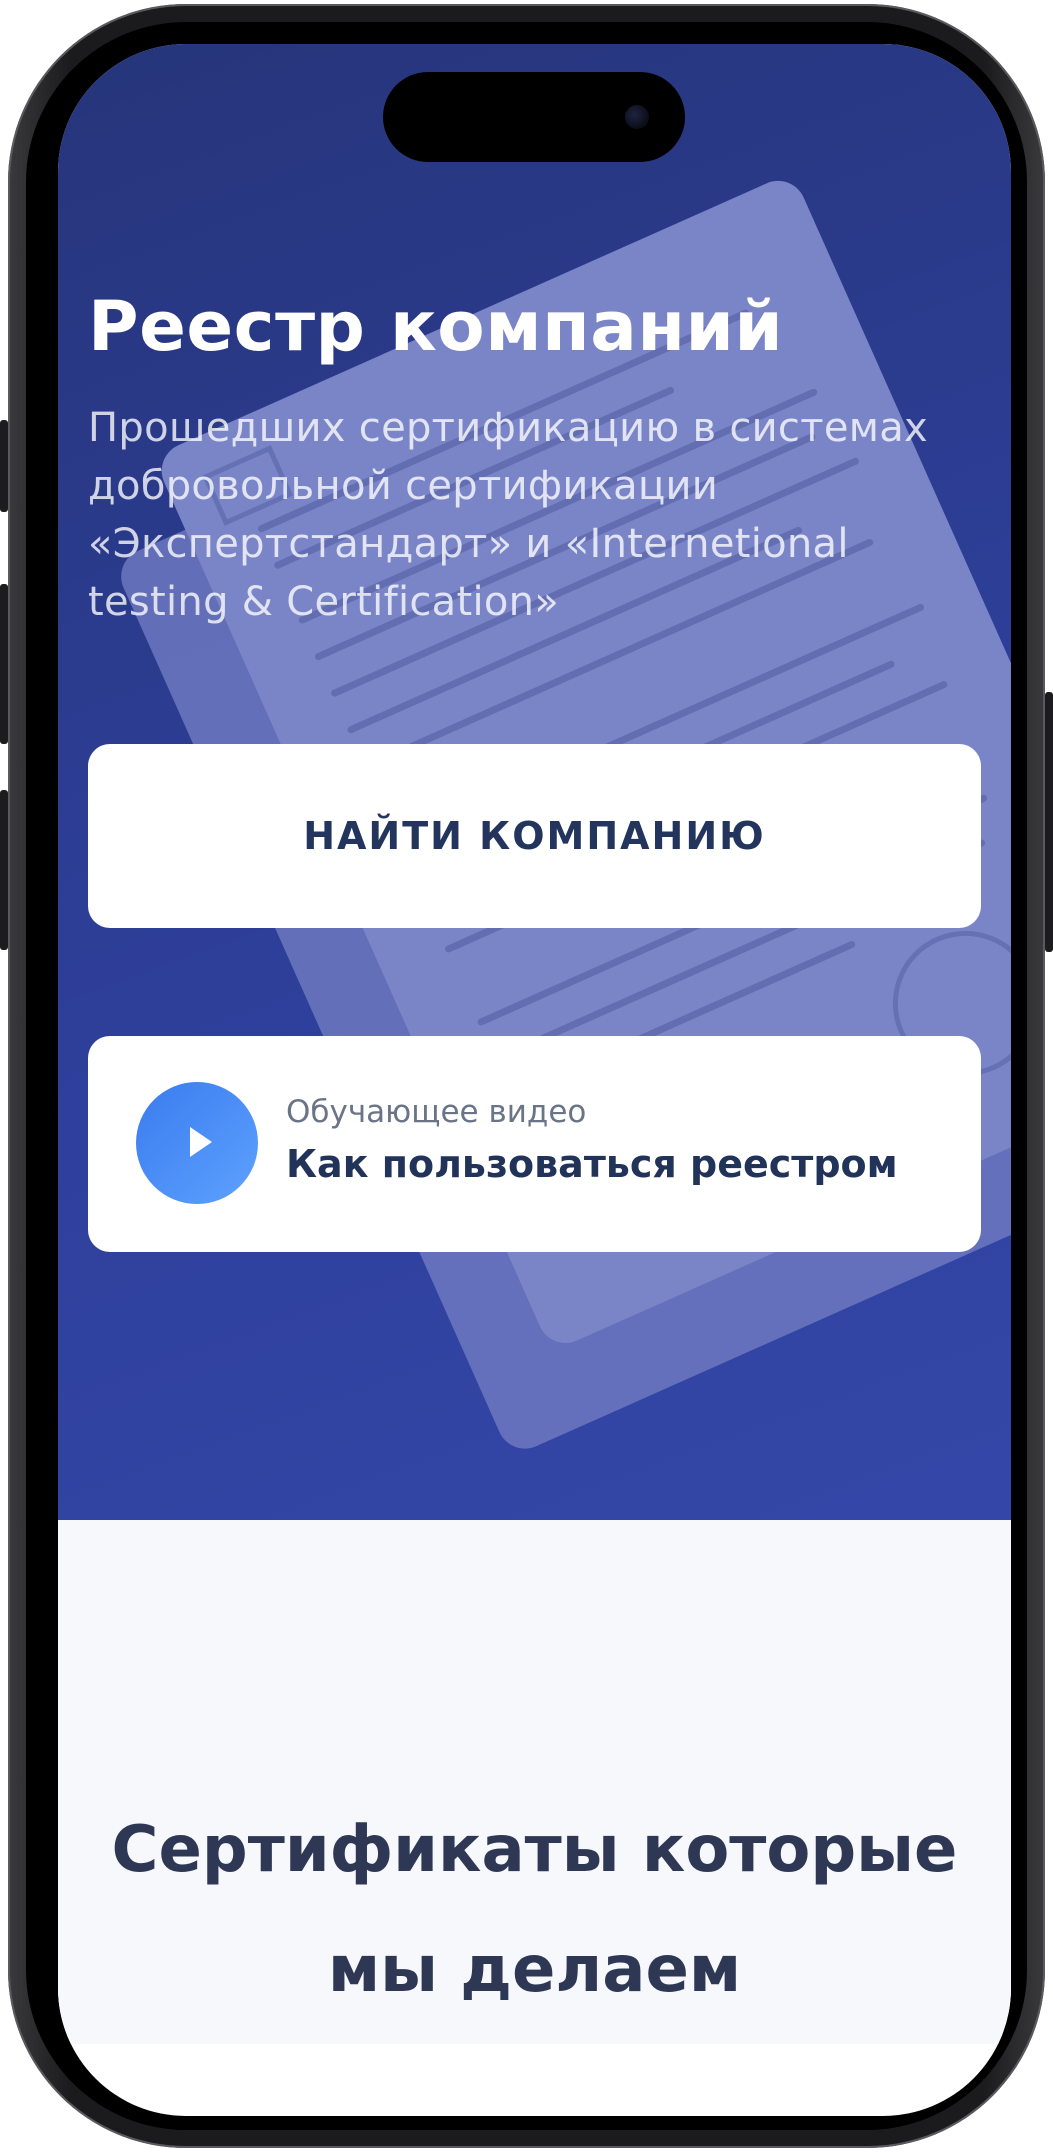 This screenshot has height=2152, width=1053. What do you see at coordinates (592, 1164) in the screenshot?
I see `video-title: Как пользоваться реестром` at bounding box center [592, 1164].